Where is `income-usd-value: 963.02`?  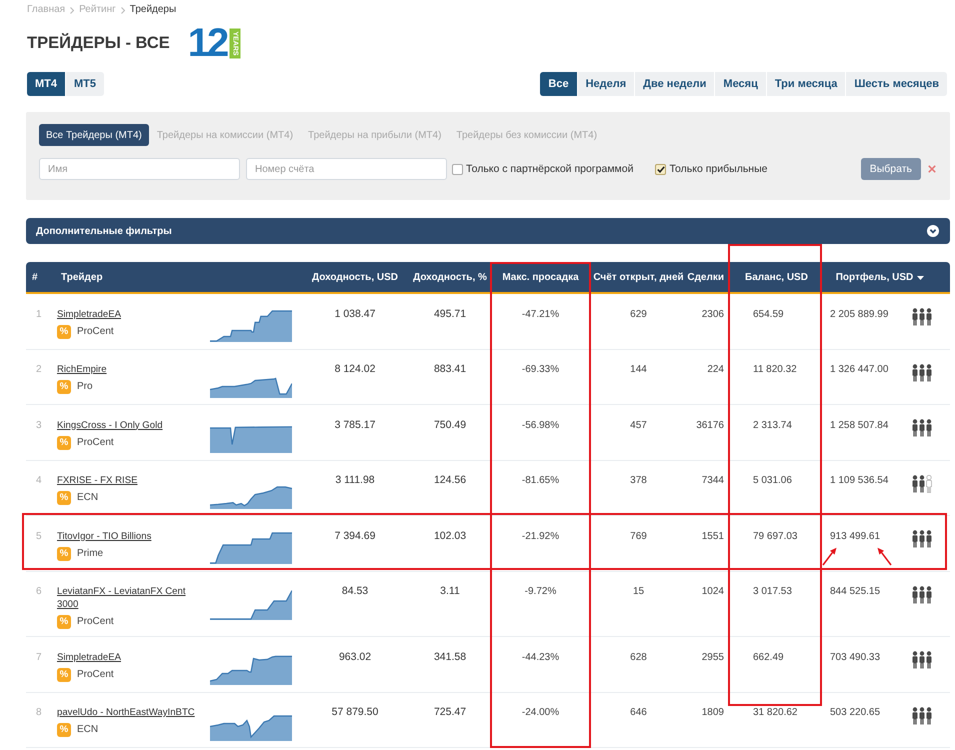
income-usd-value: 963.02 is located at coordinates (355, 657).